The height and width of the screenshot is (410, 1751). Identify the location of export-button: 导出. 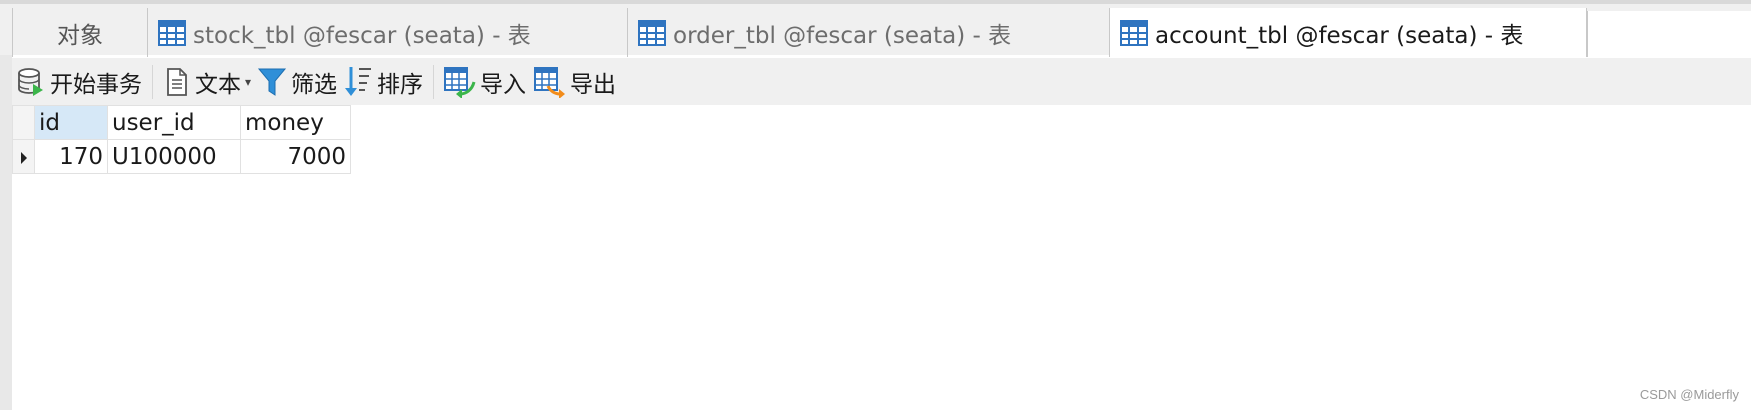
(575, 82).